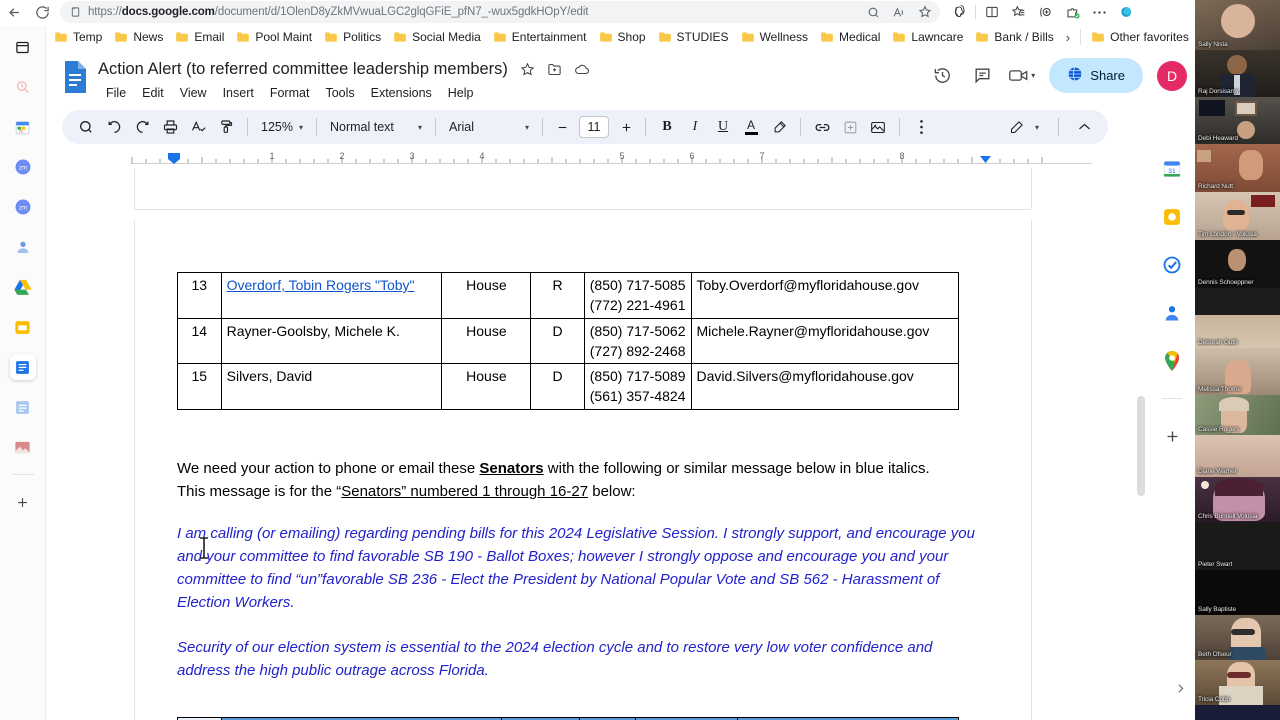 Image resolution: width=1280 pixels, height=720 pixels. Describe the element at coordinates (667, 127) in the screenshot. I see `bold-button: B` at that location.